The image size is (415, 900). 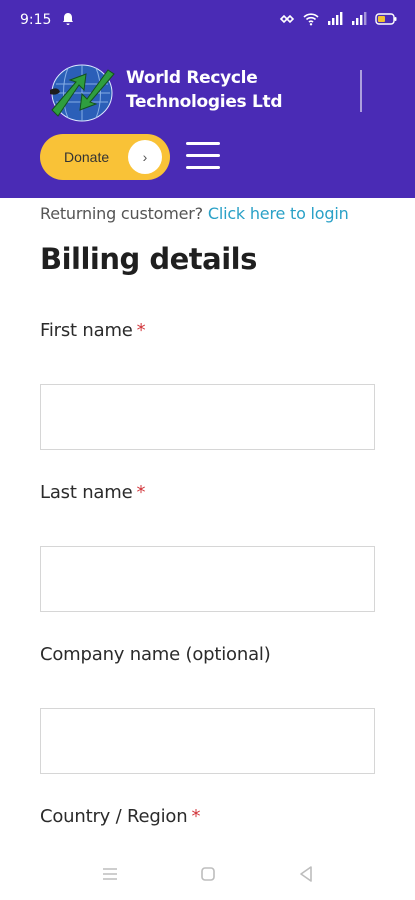 What do you see at coordinates (204, 102) in the screenshot?
I see `brand-line-2: Technologies Ltd` at bounding box center [204, 102].